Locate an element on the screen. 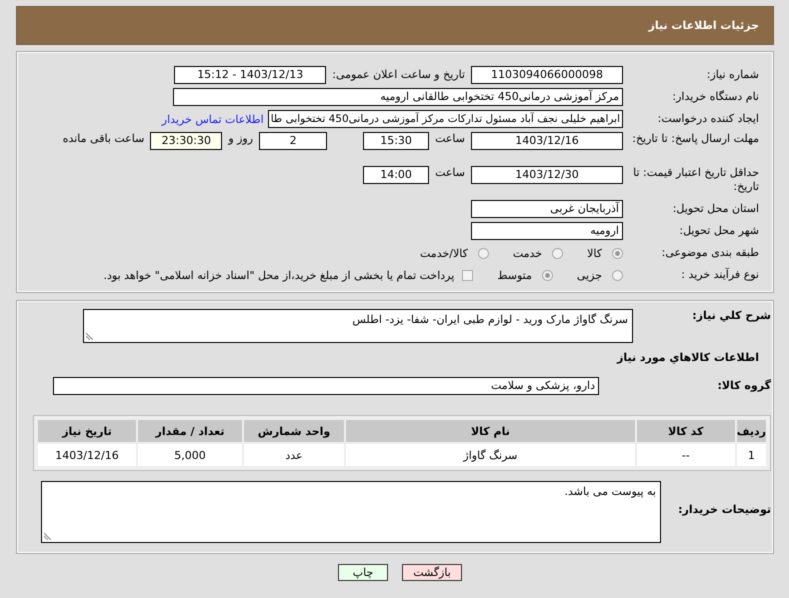  field-label: توضیحات خریدار: is located at coordinates (724, 510).